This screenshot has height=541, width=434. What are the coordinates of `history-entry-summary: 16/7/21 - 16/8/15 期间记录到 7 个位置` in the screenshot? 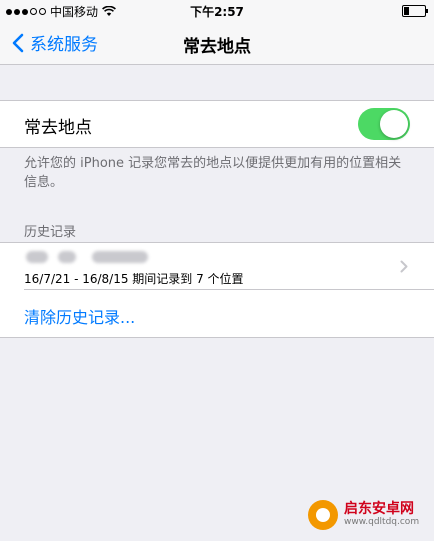 It's located at (134, 279).